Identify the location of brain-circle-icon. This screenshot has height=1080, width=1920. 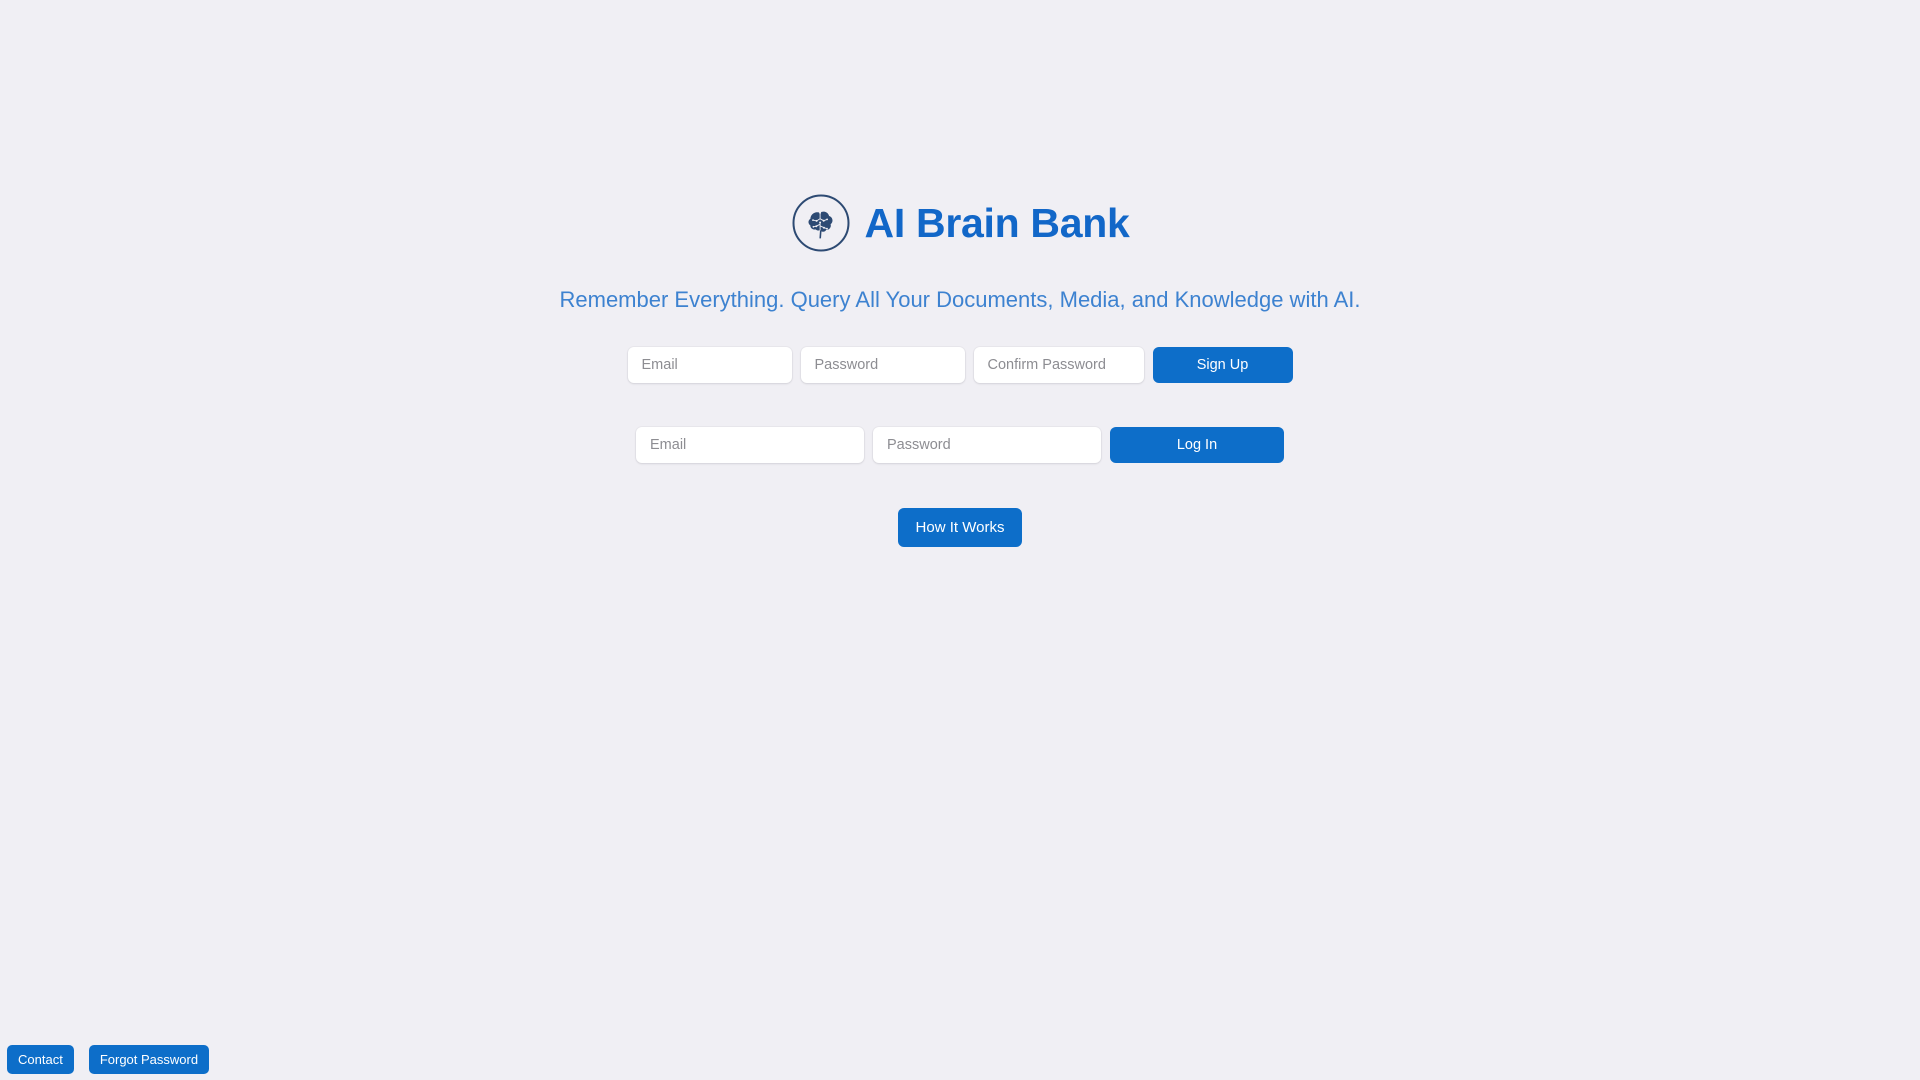
(821, 223).